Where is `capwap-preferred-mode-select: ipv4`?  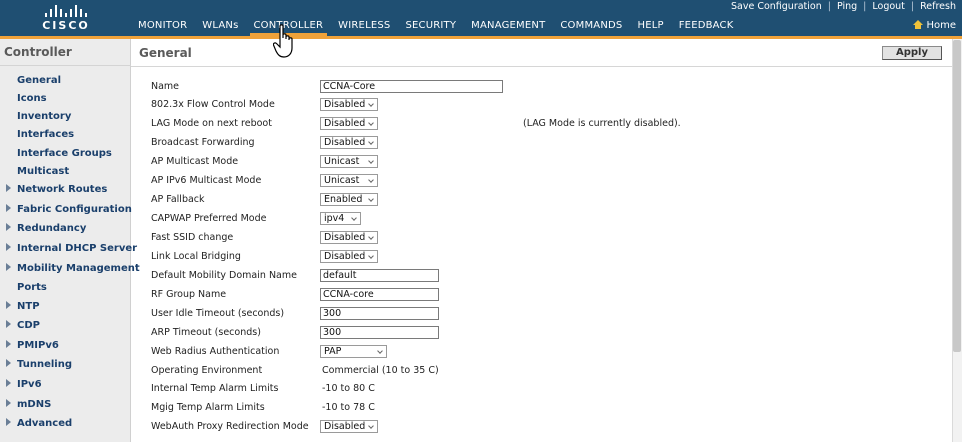 capwap-preferred-mode-select: ipv4 is located at coordinates (340, 218).